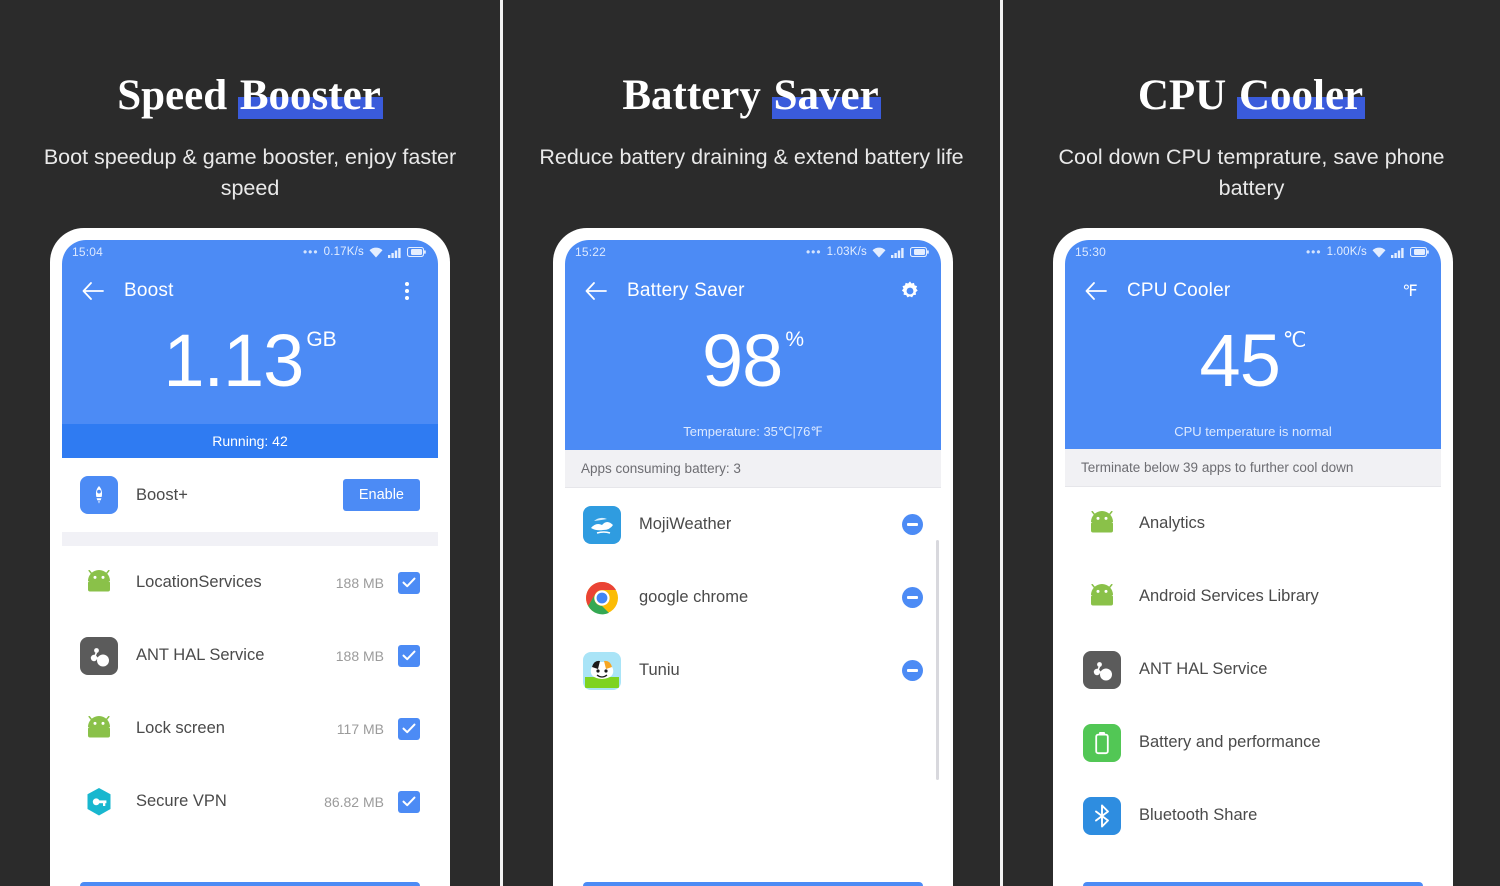 Image resolution: width=1500 pixels, height=886 pixels. I want to click on metric-value-2: 98, so click(742, 360).